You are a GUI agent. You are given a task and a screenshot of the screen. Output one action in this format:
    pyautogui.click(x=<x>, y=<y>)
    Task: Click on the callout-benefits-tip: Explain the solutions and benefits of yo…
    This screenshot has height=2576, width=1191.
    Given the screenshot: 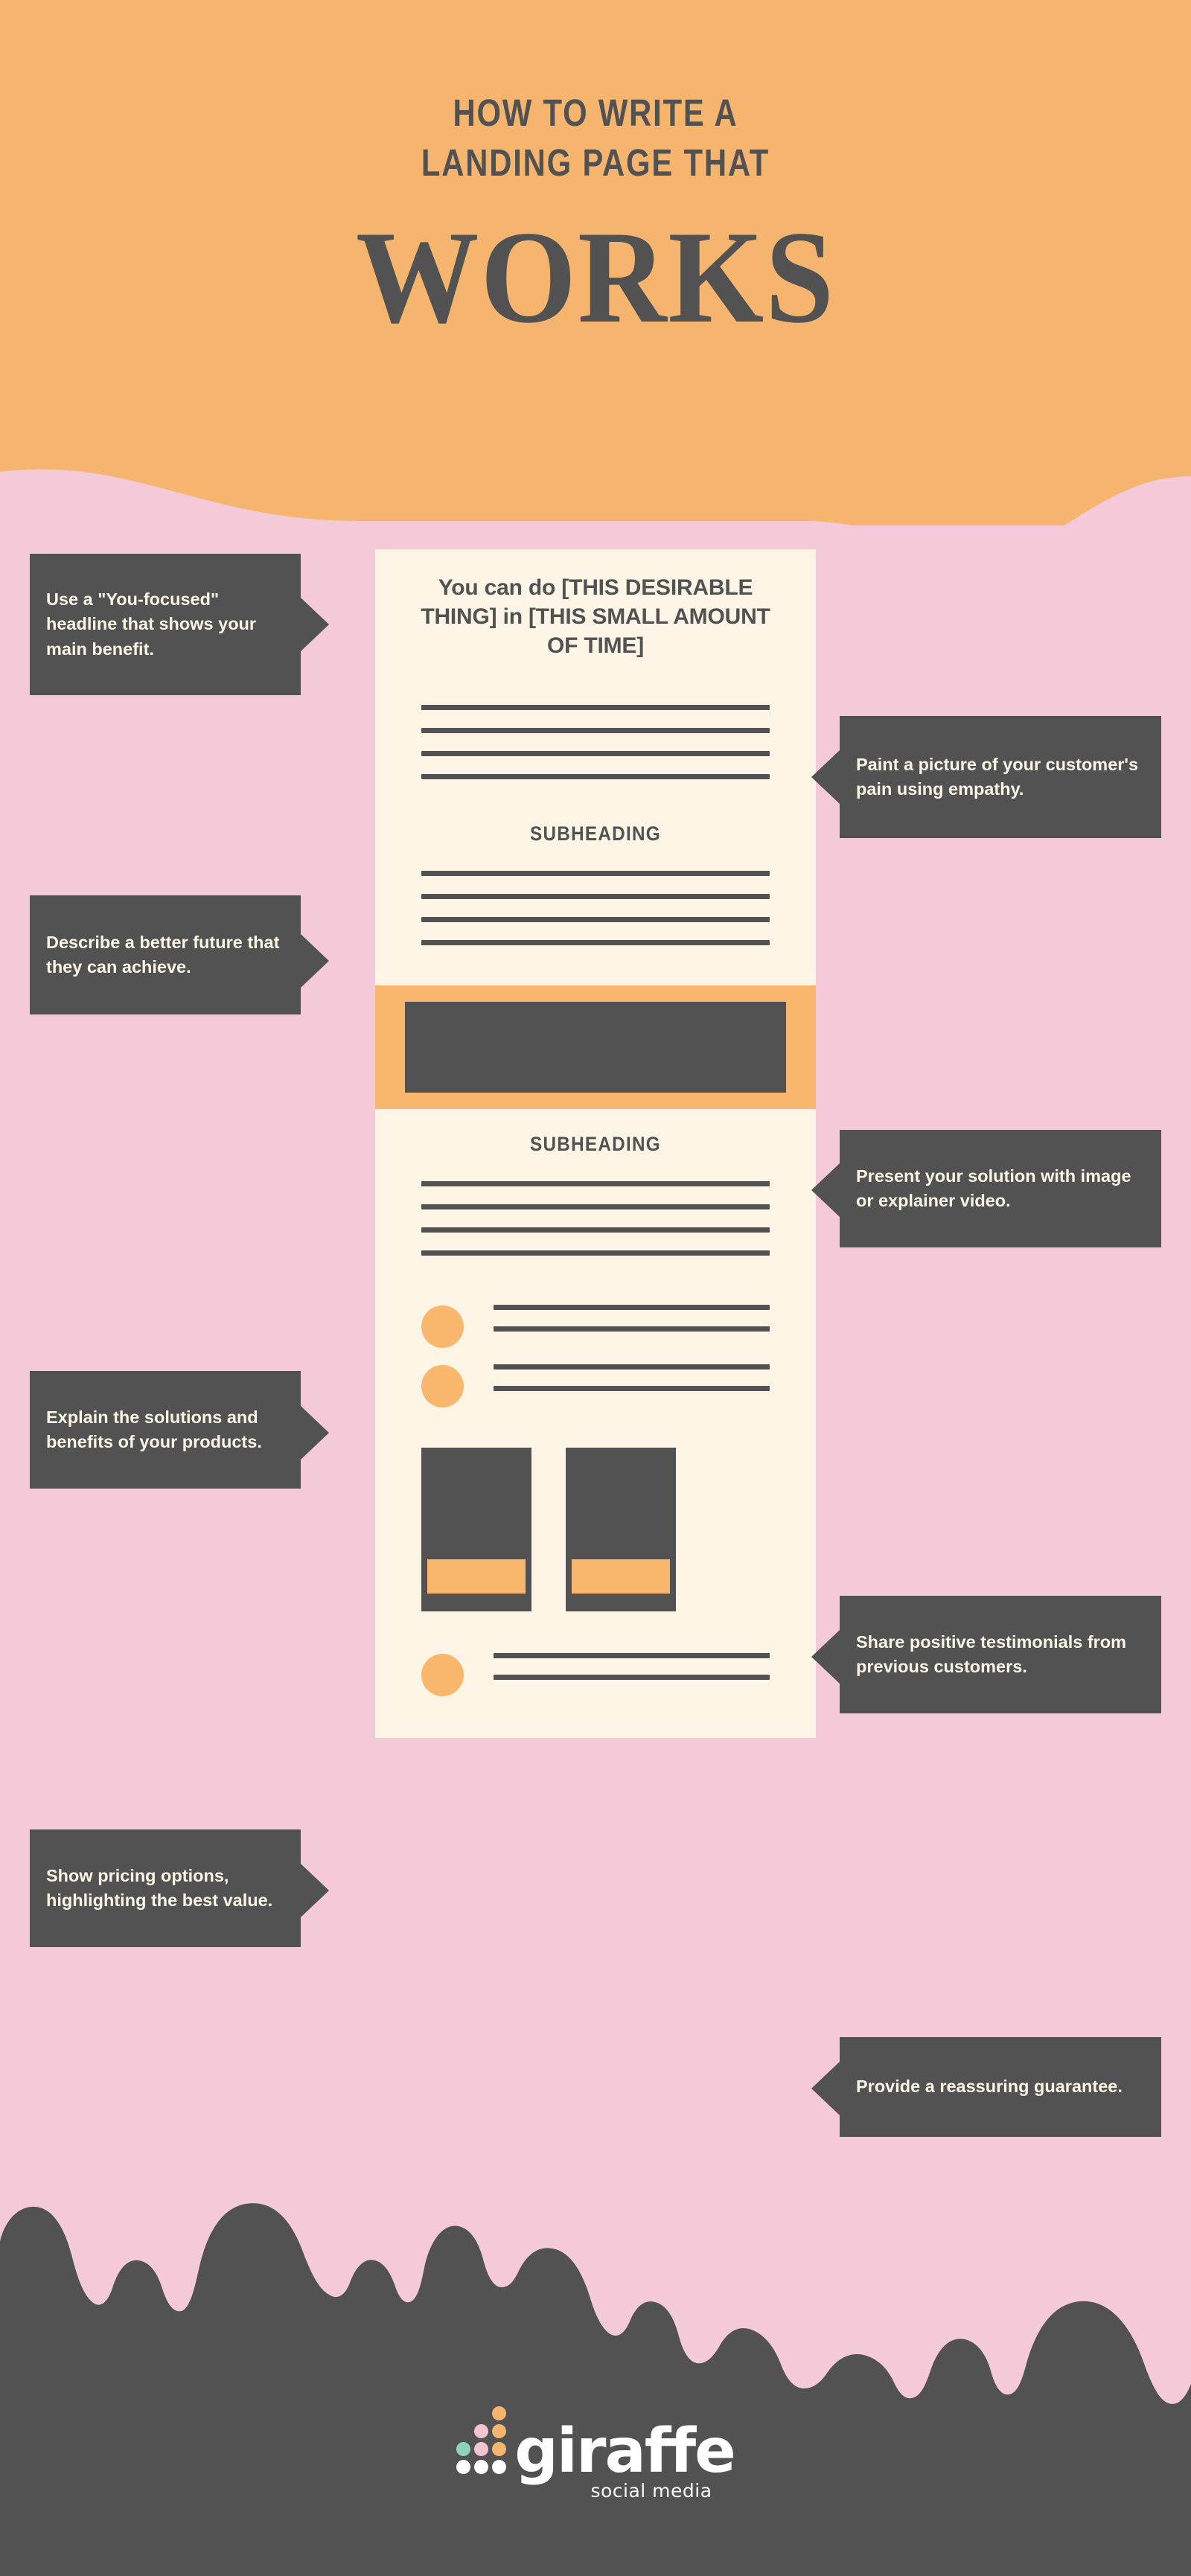 What is the action you would take?
    pyautogui.click(x=165, y=1430)
    